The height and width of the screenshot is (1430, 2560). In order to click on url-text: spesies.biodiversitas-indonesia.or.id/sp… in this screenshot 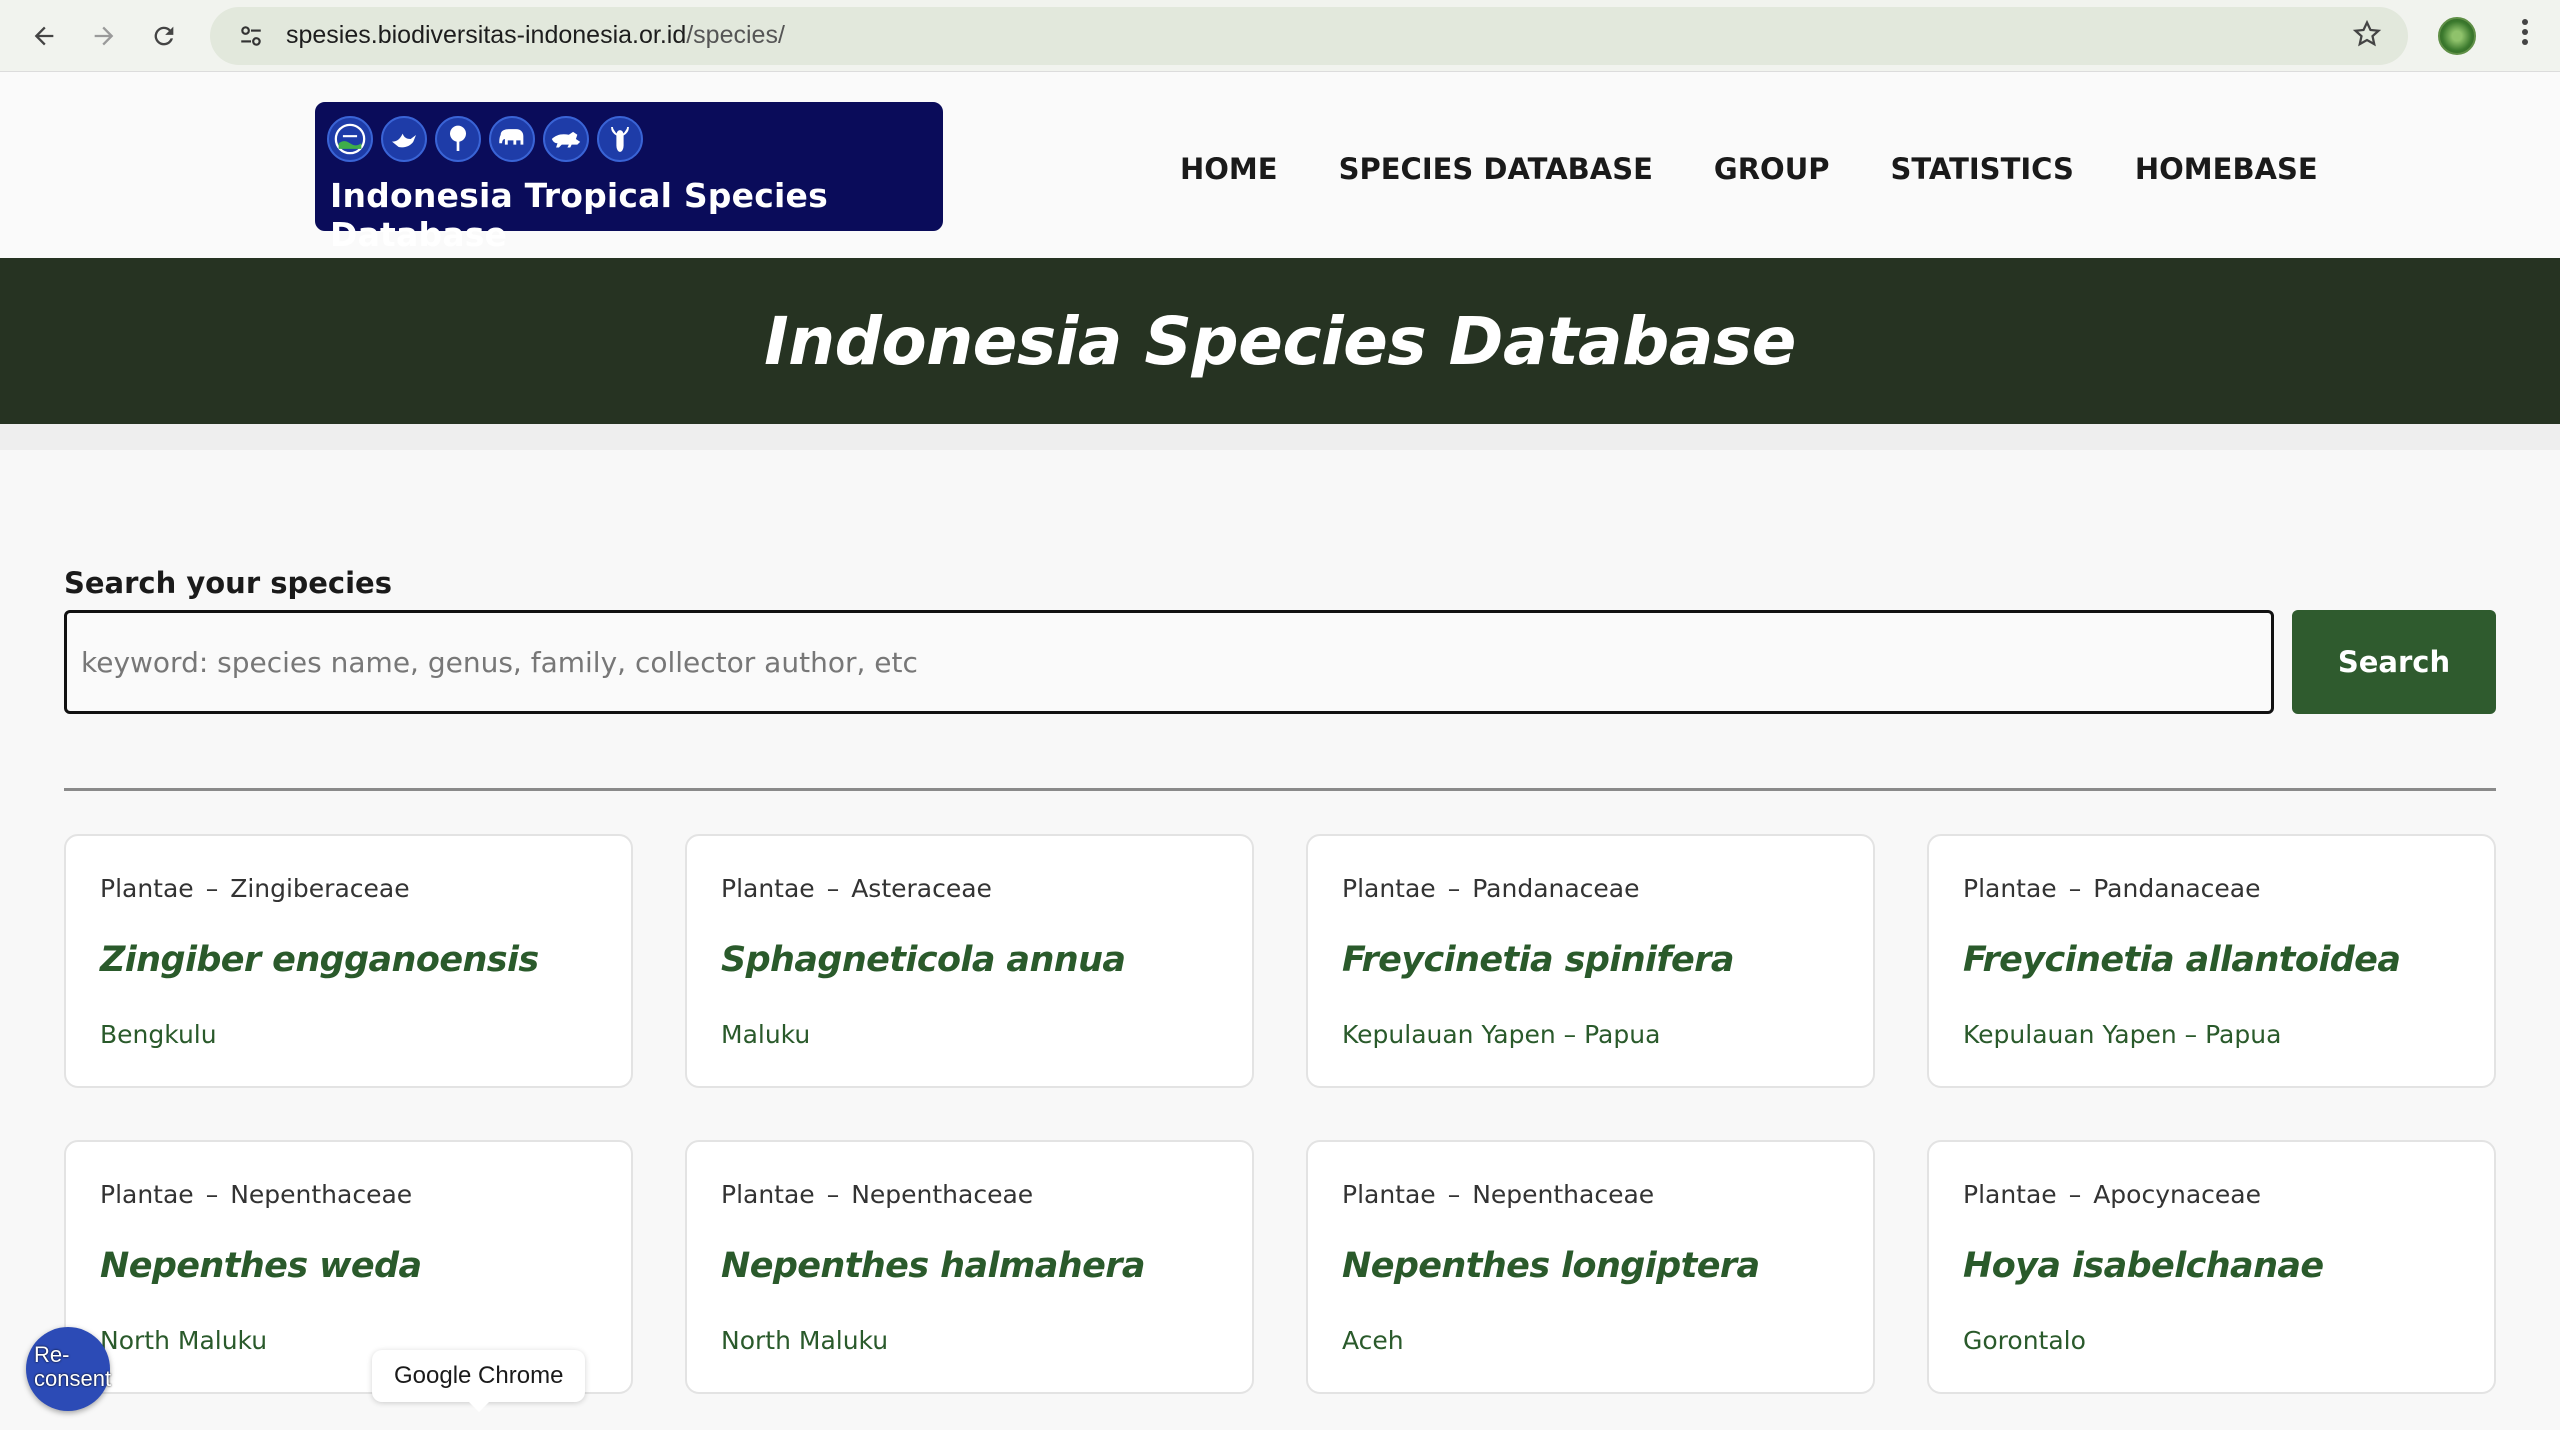, I will do `click(535, 35)`.